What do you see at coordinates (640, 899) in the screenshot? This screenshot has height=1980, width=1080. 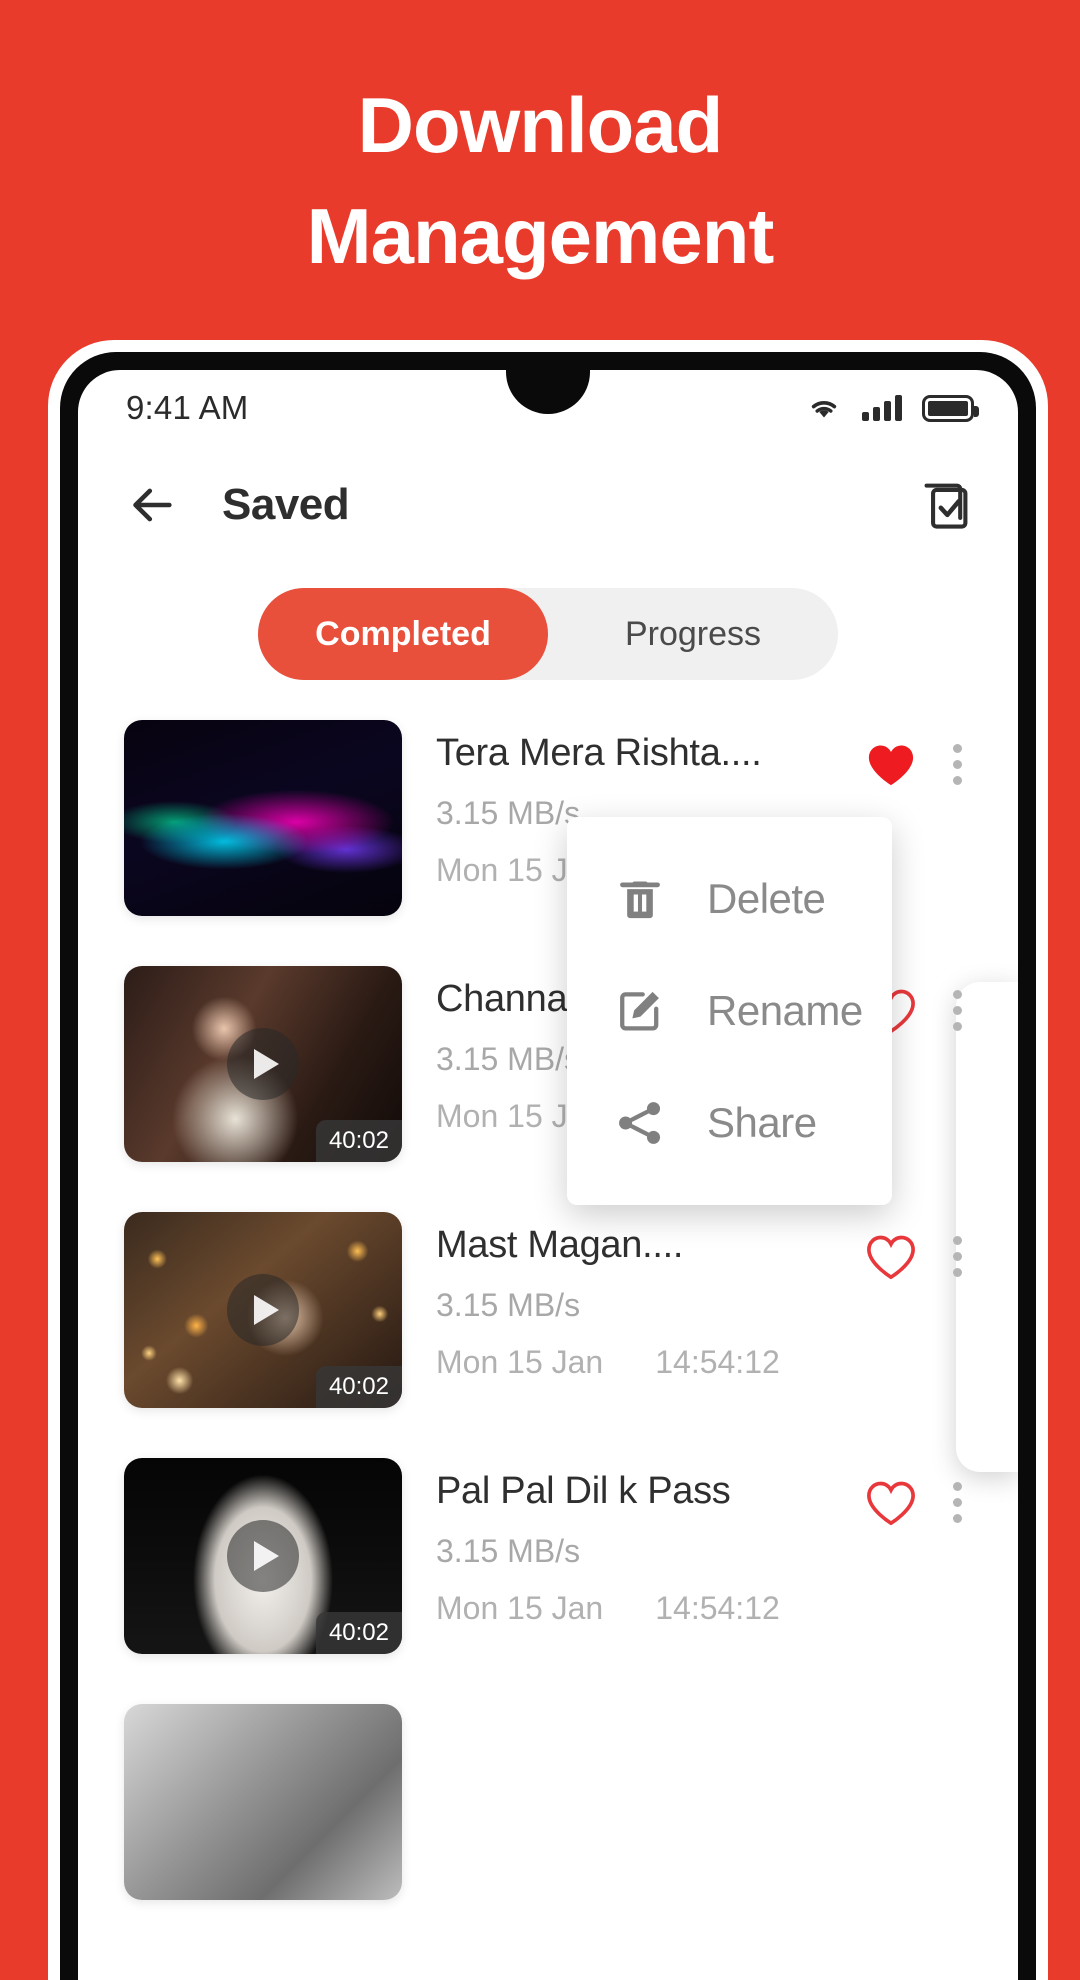 I see `trash-icon` at bounding box center [640, 899].